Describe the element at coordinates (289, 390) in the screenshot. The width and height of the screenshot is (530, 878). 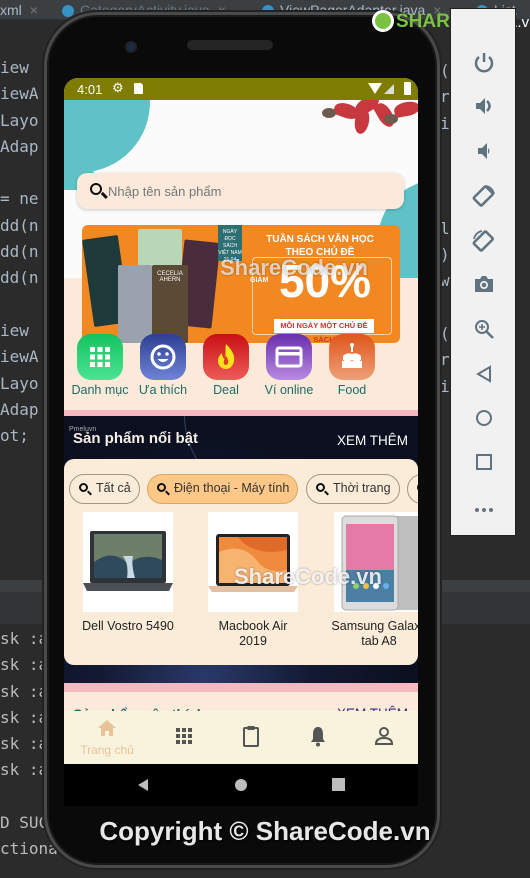
I see `category-label: Ví online` at that location.